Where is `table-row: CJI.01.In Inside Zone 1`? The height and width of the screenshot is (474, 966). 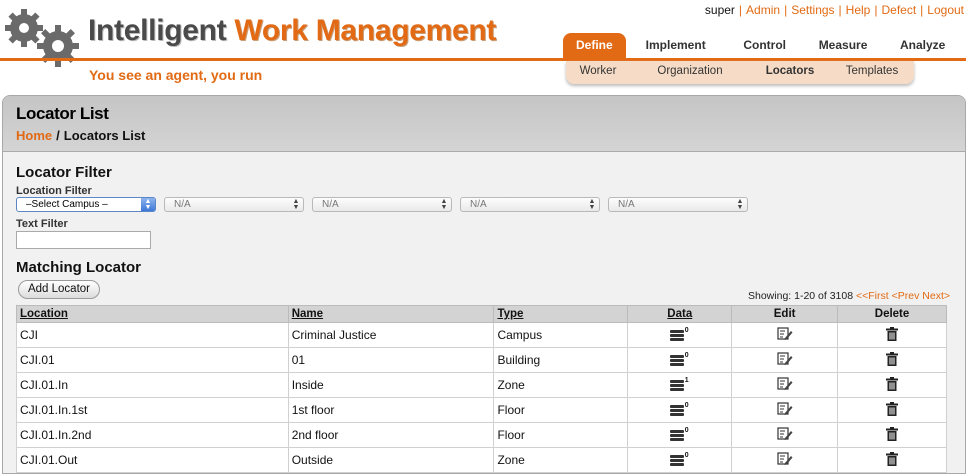
table-row: CJI.01.In Inside Zone 1 is located at coordinates (481, 385).